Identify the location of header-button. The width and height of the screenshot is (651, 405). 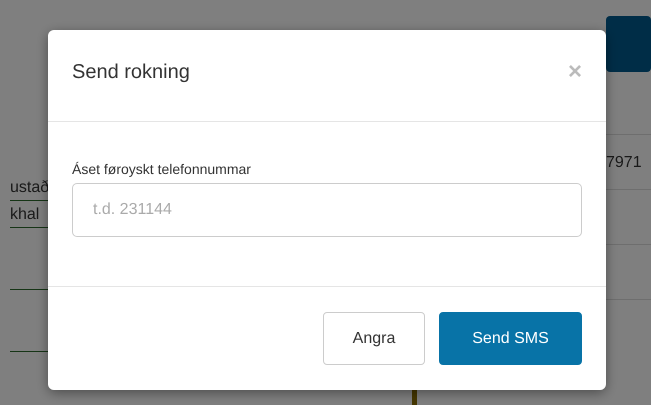
(628, 44).